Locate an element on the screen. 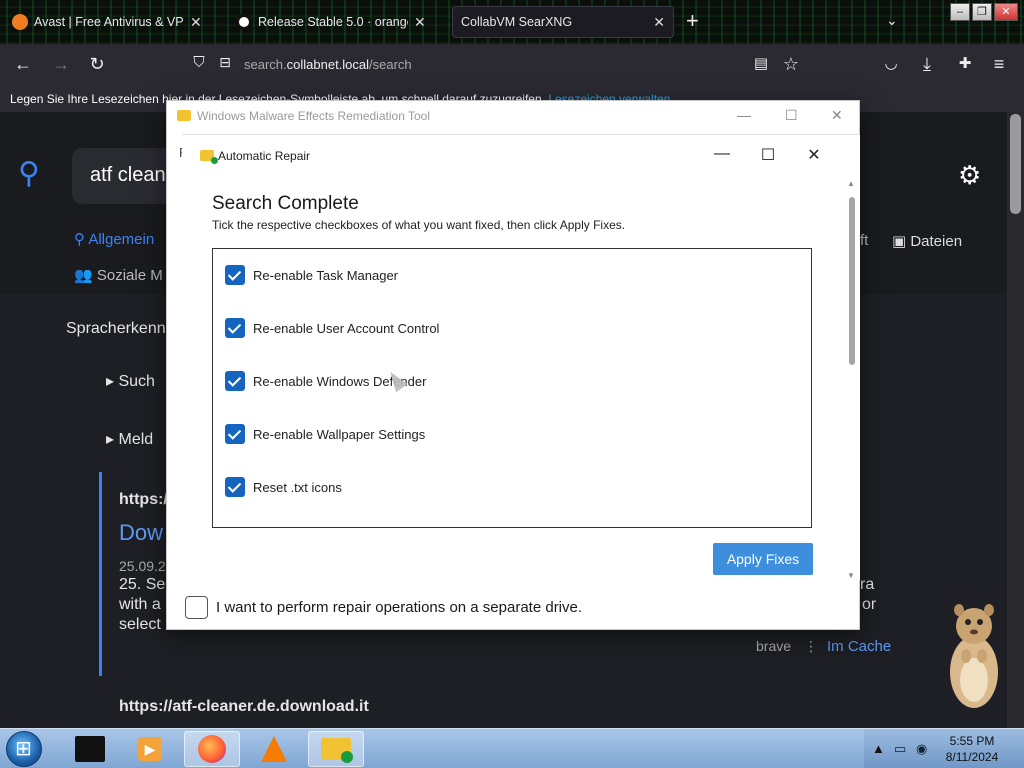 The height and width of the screenshot is (768, 1024). maximize-icon: ☐ is located at coordinates (791, 115).